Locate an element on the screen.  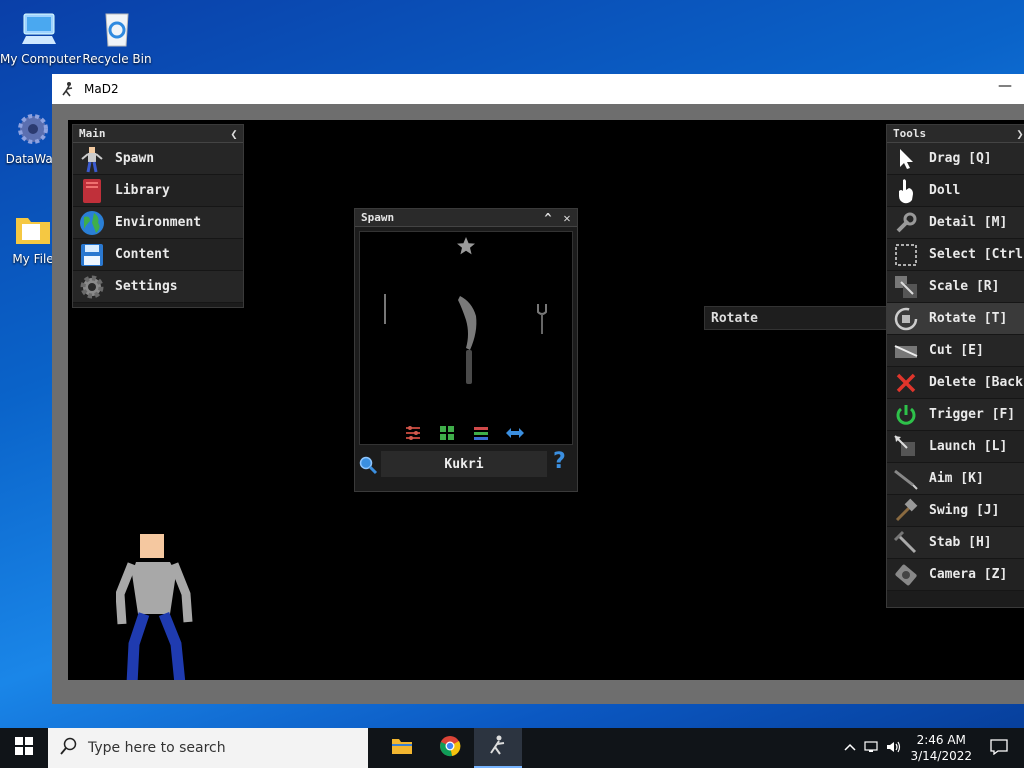
spawn-panel: Spawn ^ ✕ Kukri ? is located at coordinates (466, 350).